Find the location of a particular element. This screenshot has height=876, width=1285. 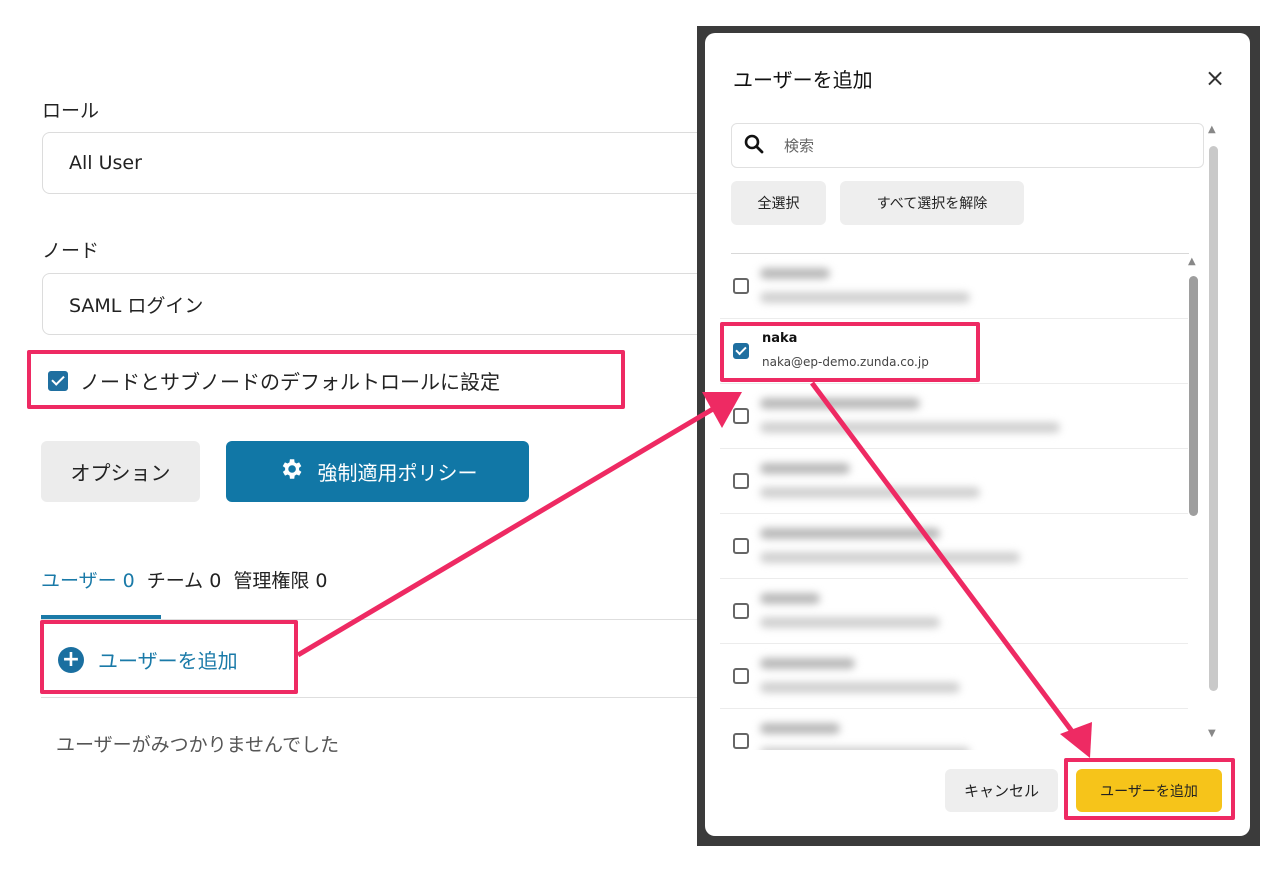

gear-icon is located at coordinates (291, 471).